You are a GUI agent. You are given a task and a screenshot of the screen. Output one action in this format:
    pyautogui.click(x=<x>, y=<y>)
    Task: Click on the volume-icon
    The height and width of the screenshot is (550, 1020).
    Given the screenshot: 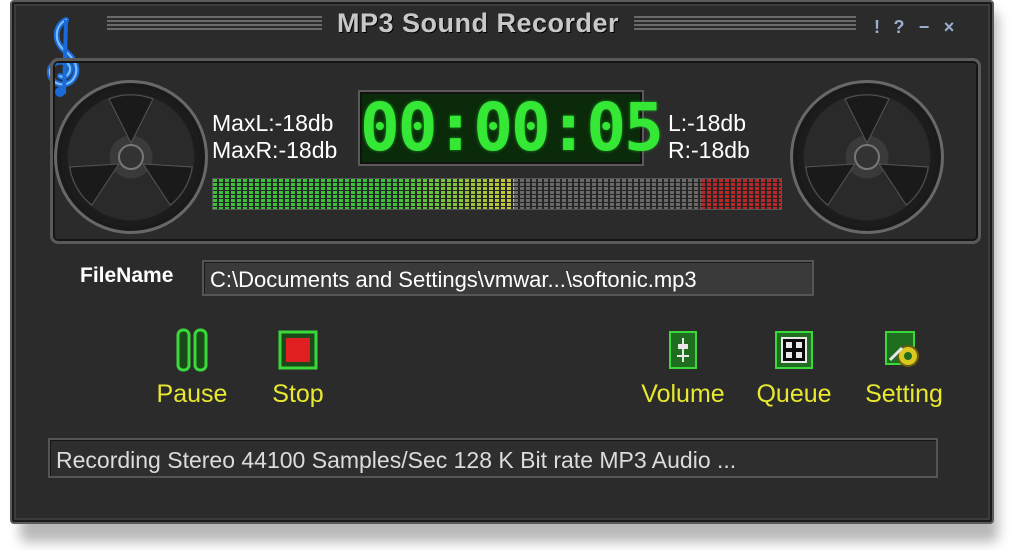 What is the action you would take?
    pyautogui.click(x=683, y=350)
    